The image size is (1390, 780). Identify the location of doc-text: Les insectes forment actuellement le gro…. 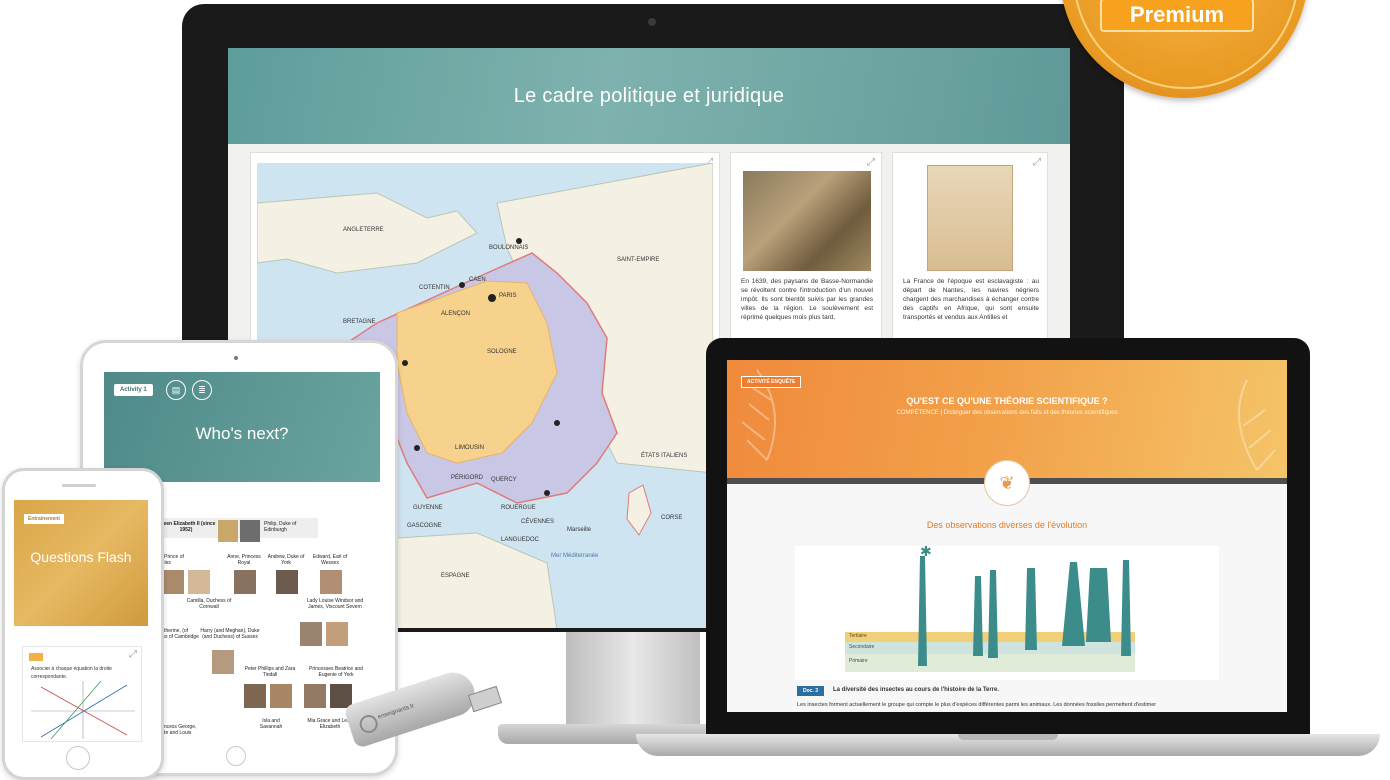
(977, 705).